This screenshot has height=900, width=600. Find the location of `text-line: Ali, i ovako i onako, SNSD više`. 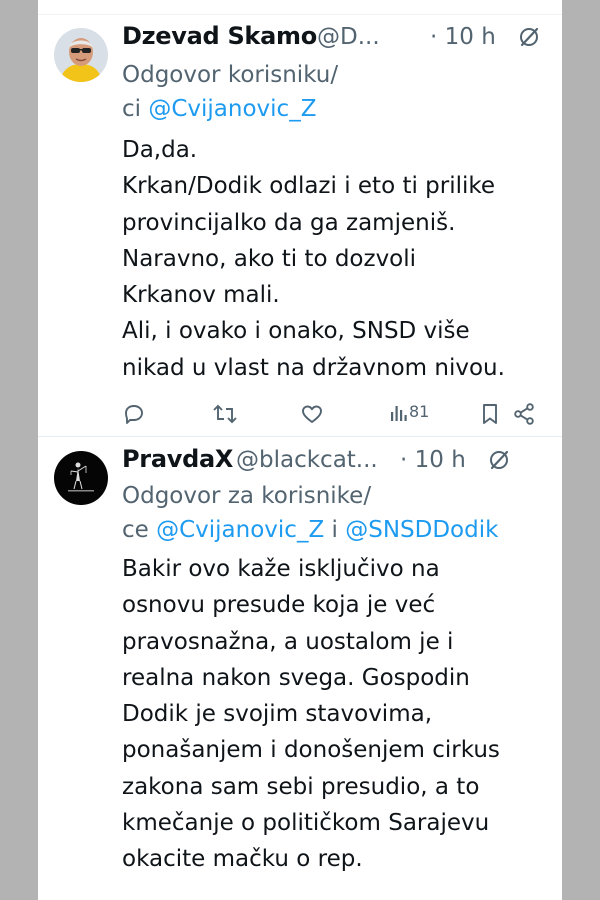

text-line: Ali, i ovako i onako, SNSD više is located at coordinates (296, 331).